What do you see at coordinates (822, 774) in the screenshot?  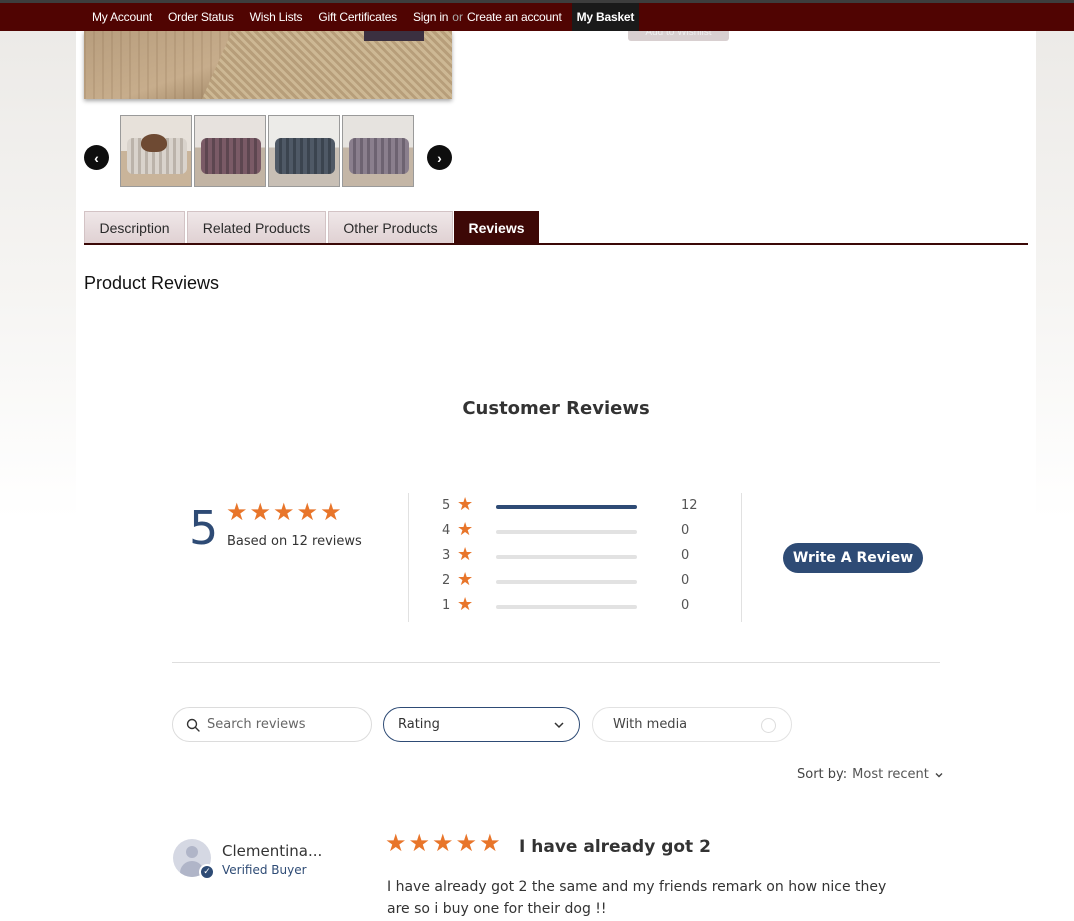 I see `sort-label: Sort by:` at bounding box center [822, 774].